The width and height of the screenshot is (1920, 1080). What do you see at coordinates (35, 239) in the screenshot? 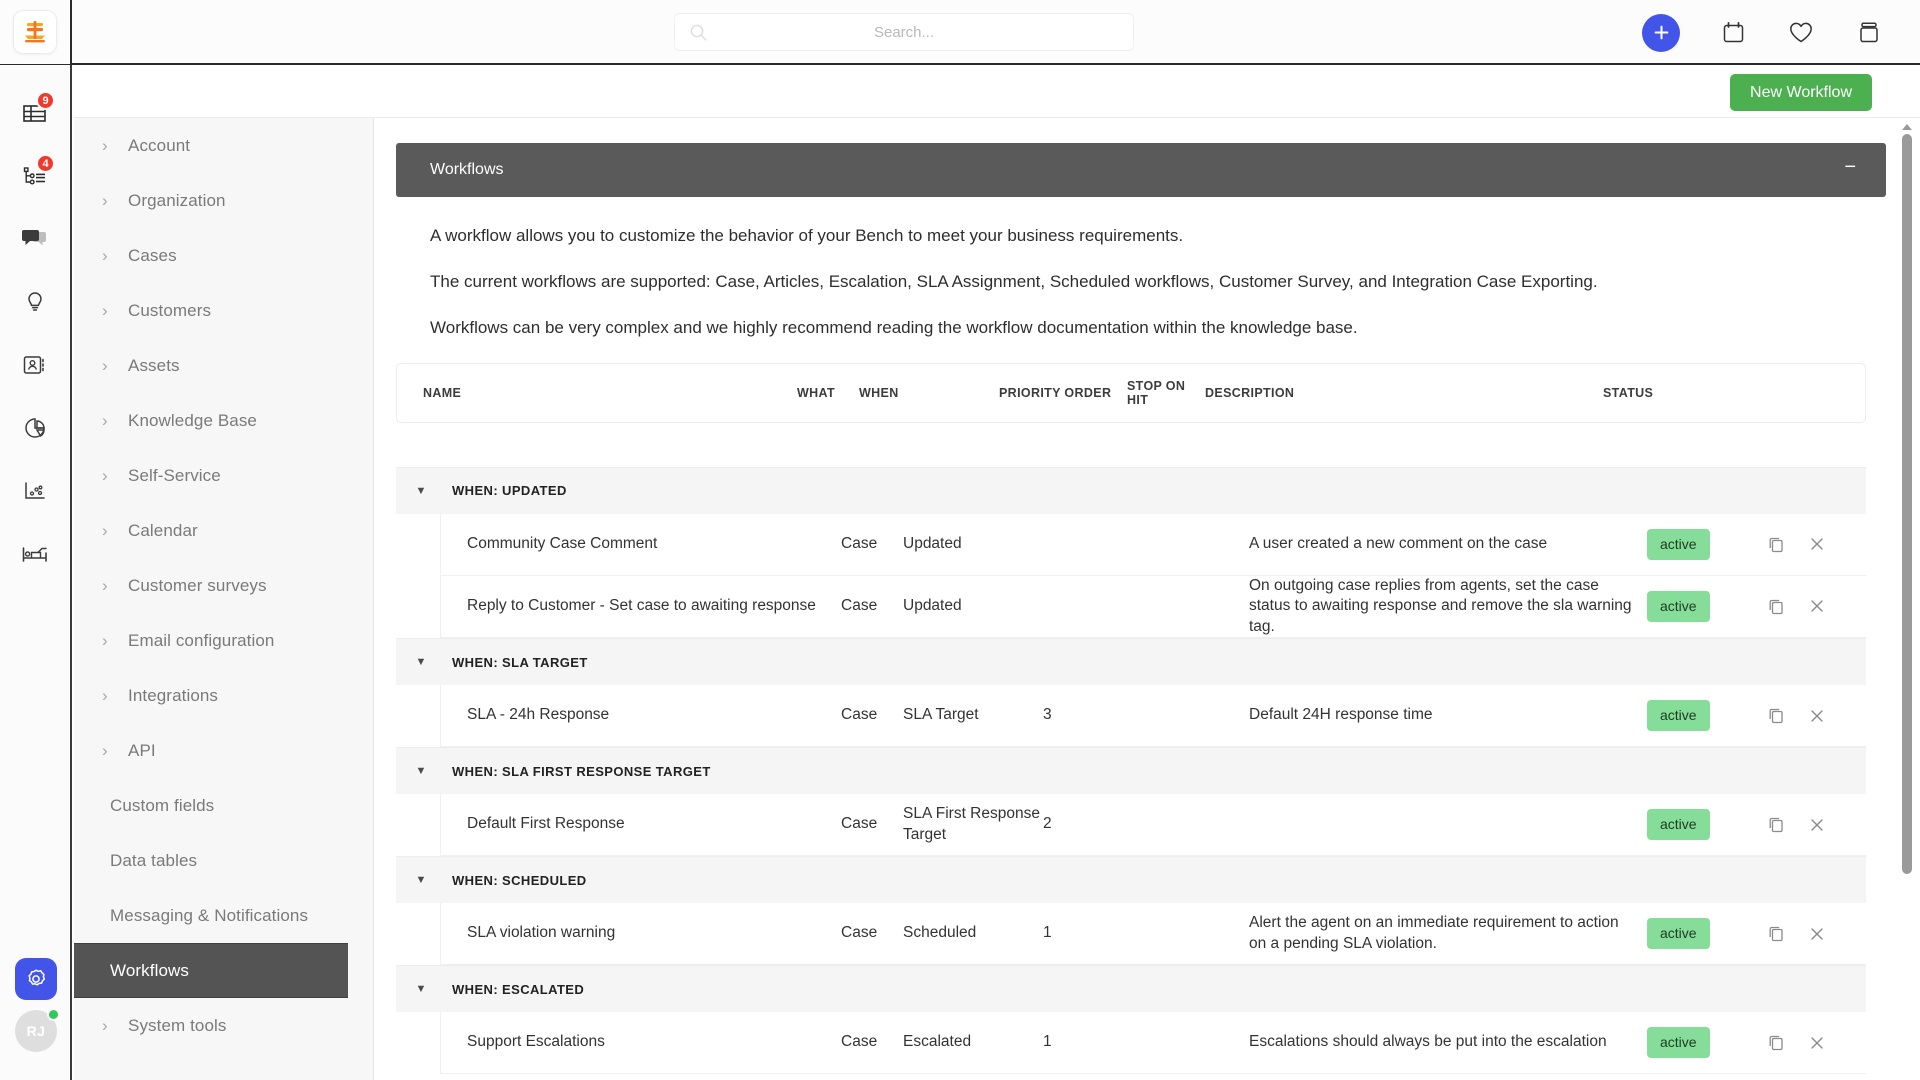
I see `sidebar-item-messages` at bounding box center [35, 239].